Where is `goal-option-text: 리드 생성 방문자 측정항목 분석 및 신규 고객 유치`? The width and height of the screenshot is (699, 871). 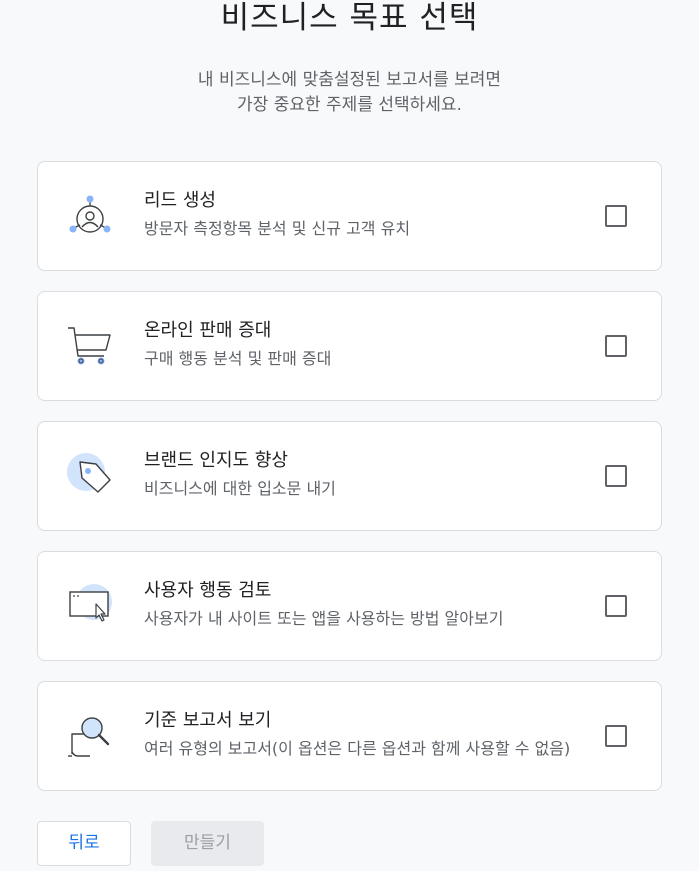
goal-option-text: 리드 생성 방문자 측정항목 분석 및 신규 고객 유치 is located at coordinates (364, 214).